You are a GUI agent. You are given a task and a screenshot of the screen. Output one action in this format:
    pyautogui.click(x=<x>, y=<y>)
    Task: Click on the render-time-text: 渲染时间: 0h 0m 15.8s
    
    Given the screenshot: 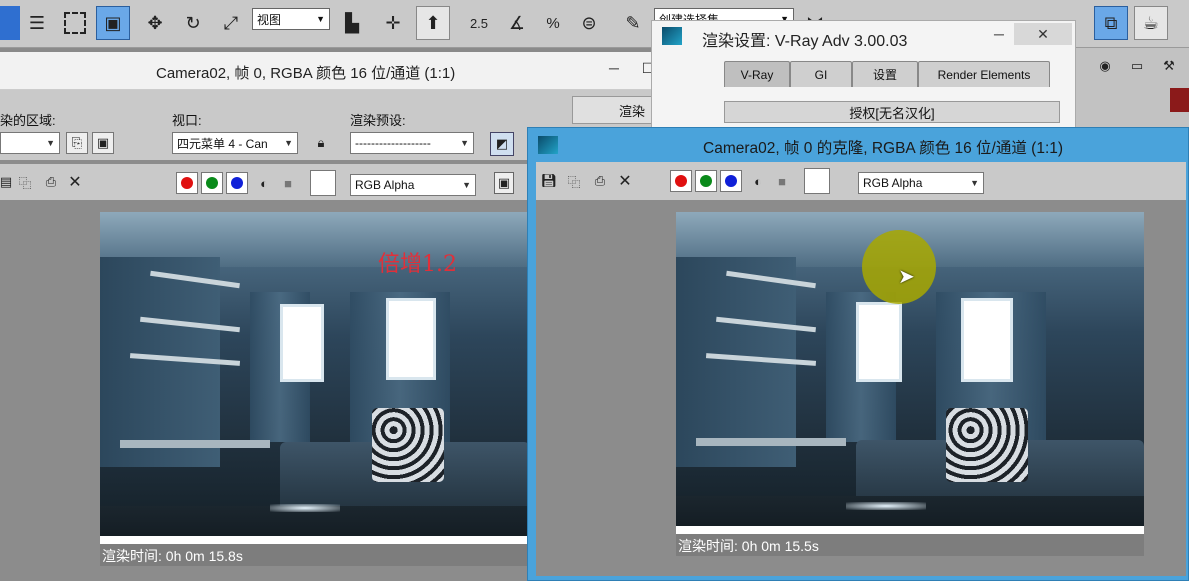 What is the action you would take?
    pyautogui.click(x=172, y=556)
    